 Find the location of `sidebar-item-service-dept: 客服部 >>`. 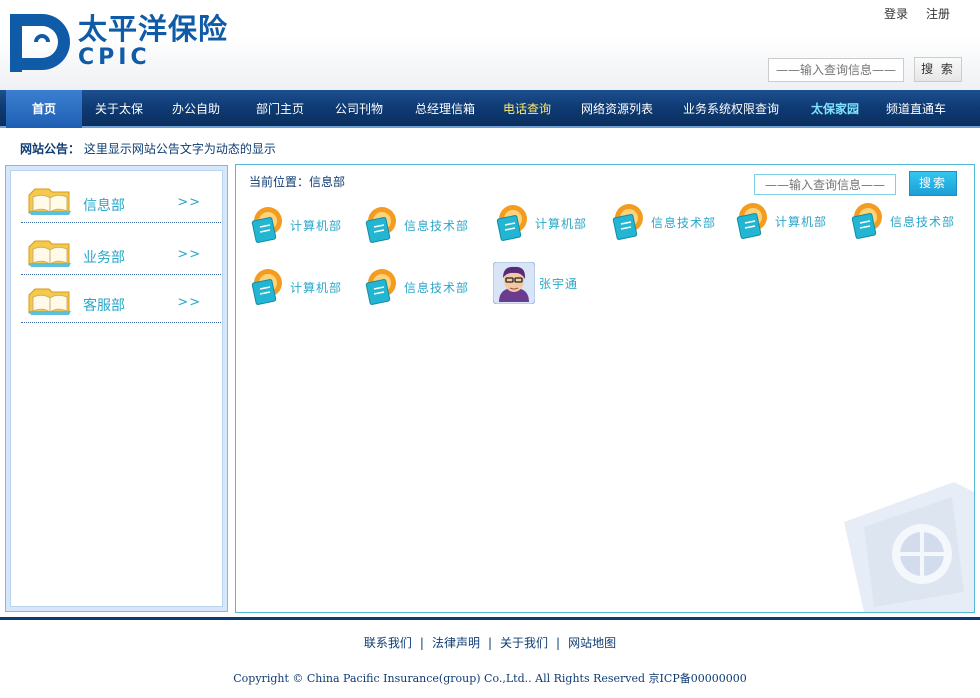

sidebar-item-service-dept: 客服部 >> is located at coordinates (121, 301).